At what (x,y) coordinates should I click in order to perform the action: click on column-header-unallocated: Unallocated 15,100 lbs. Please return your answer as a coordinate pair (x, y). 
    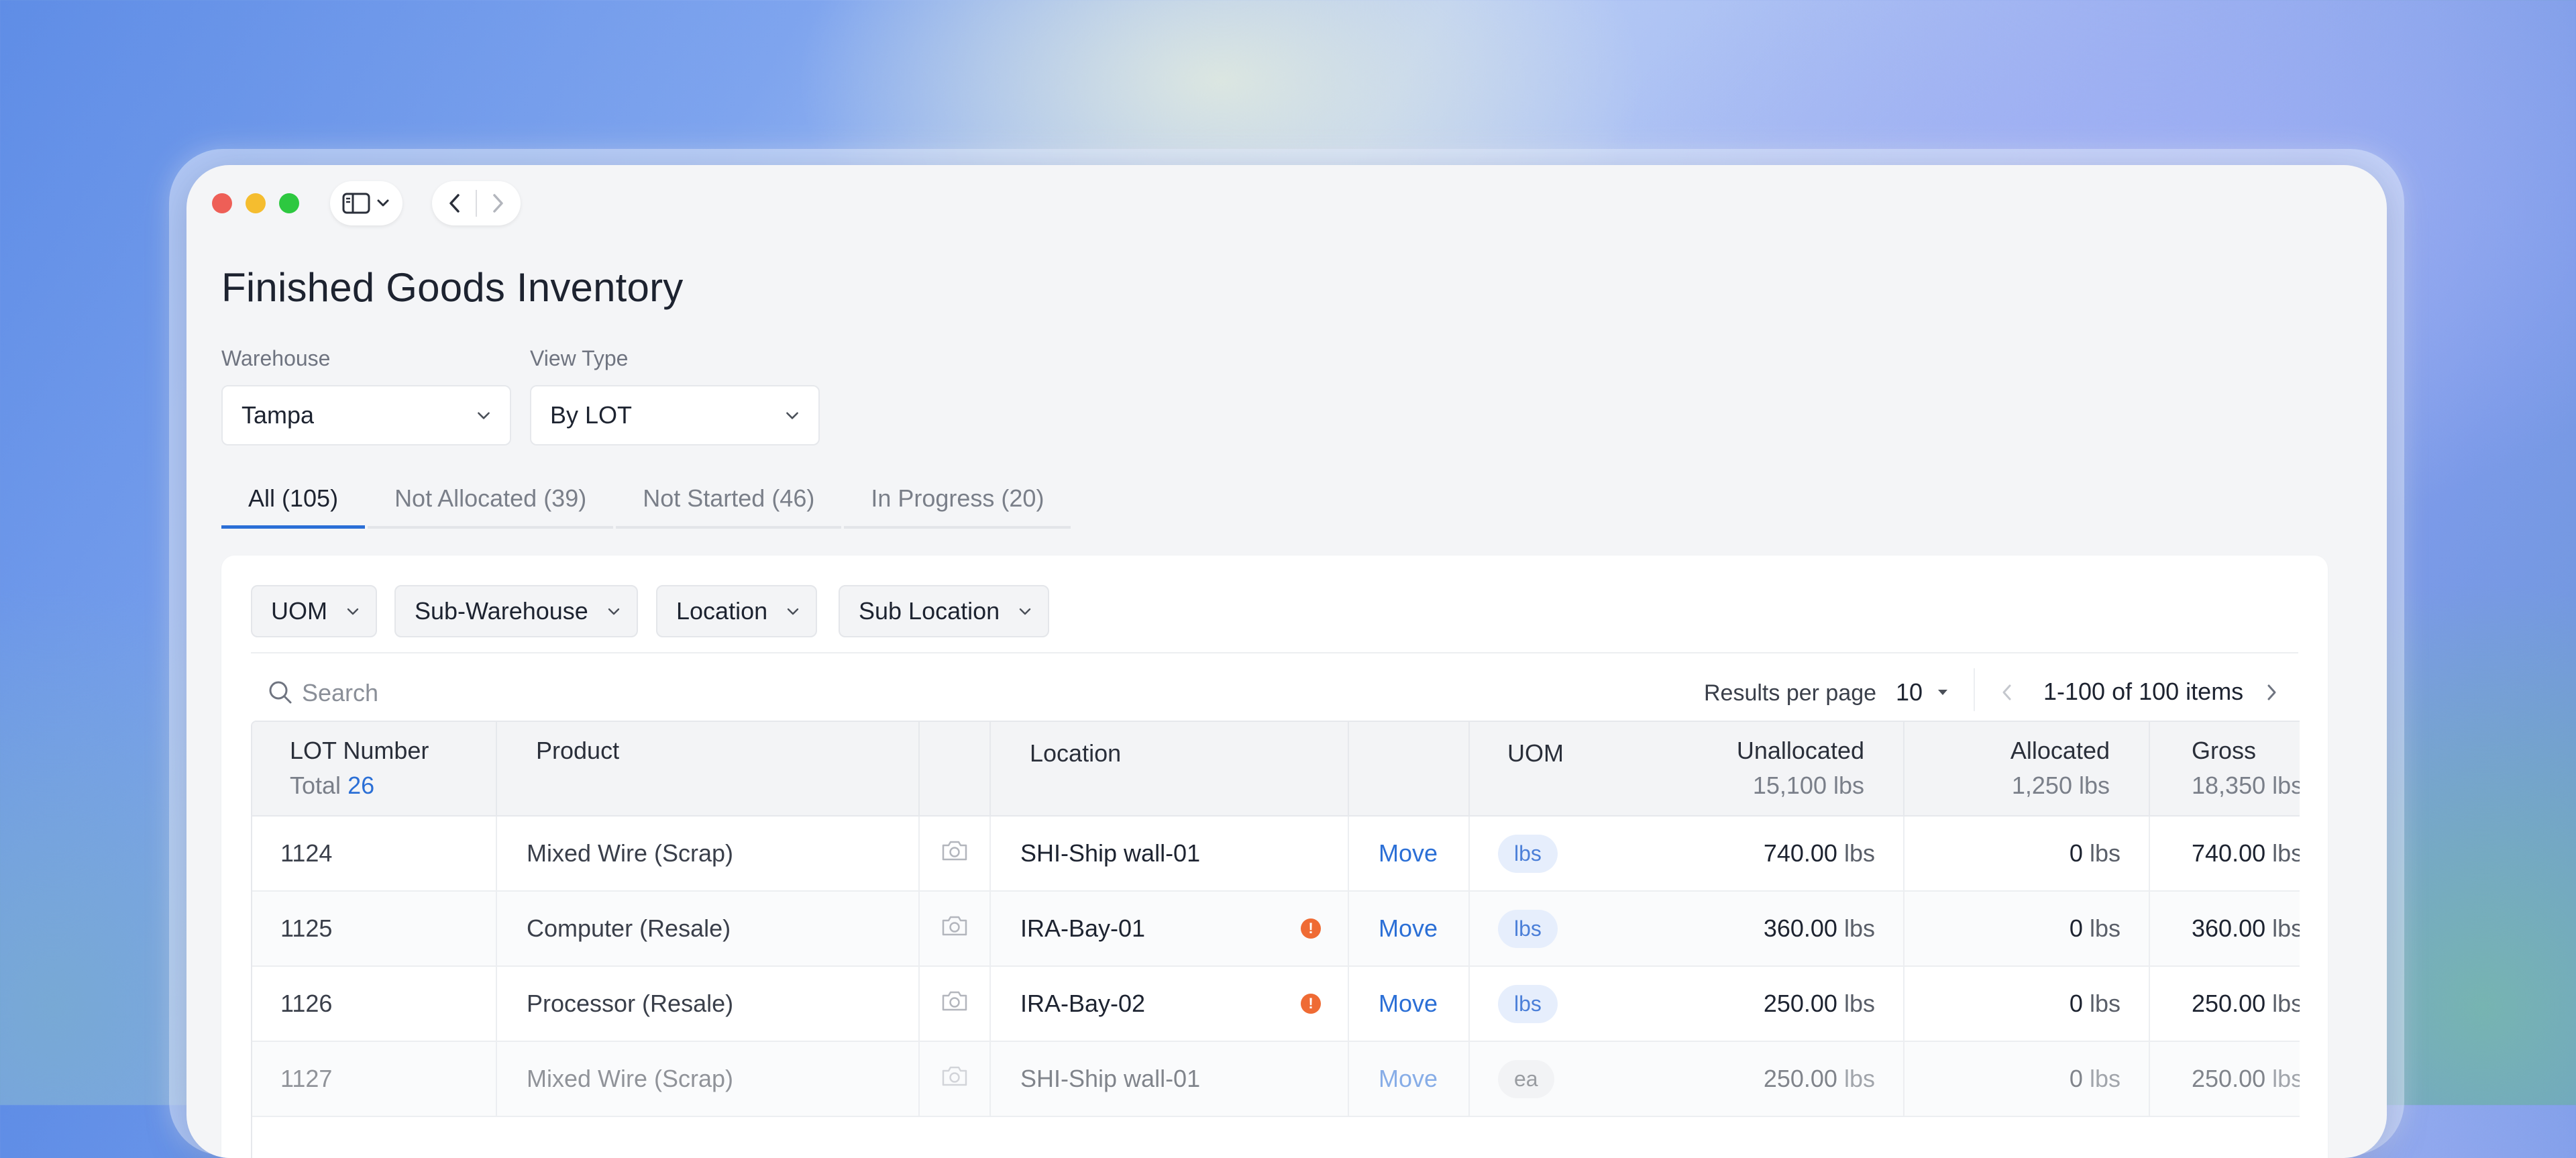
    Looking at the image, I should click on (1781, 769).